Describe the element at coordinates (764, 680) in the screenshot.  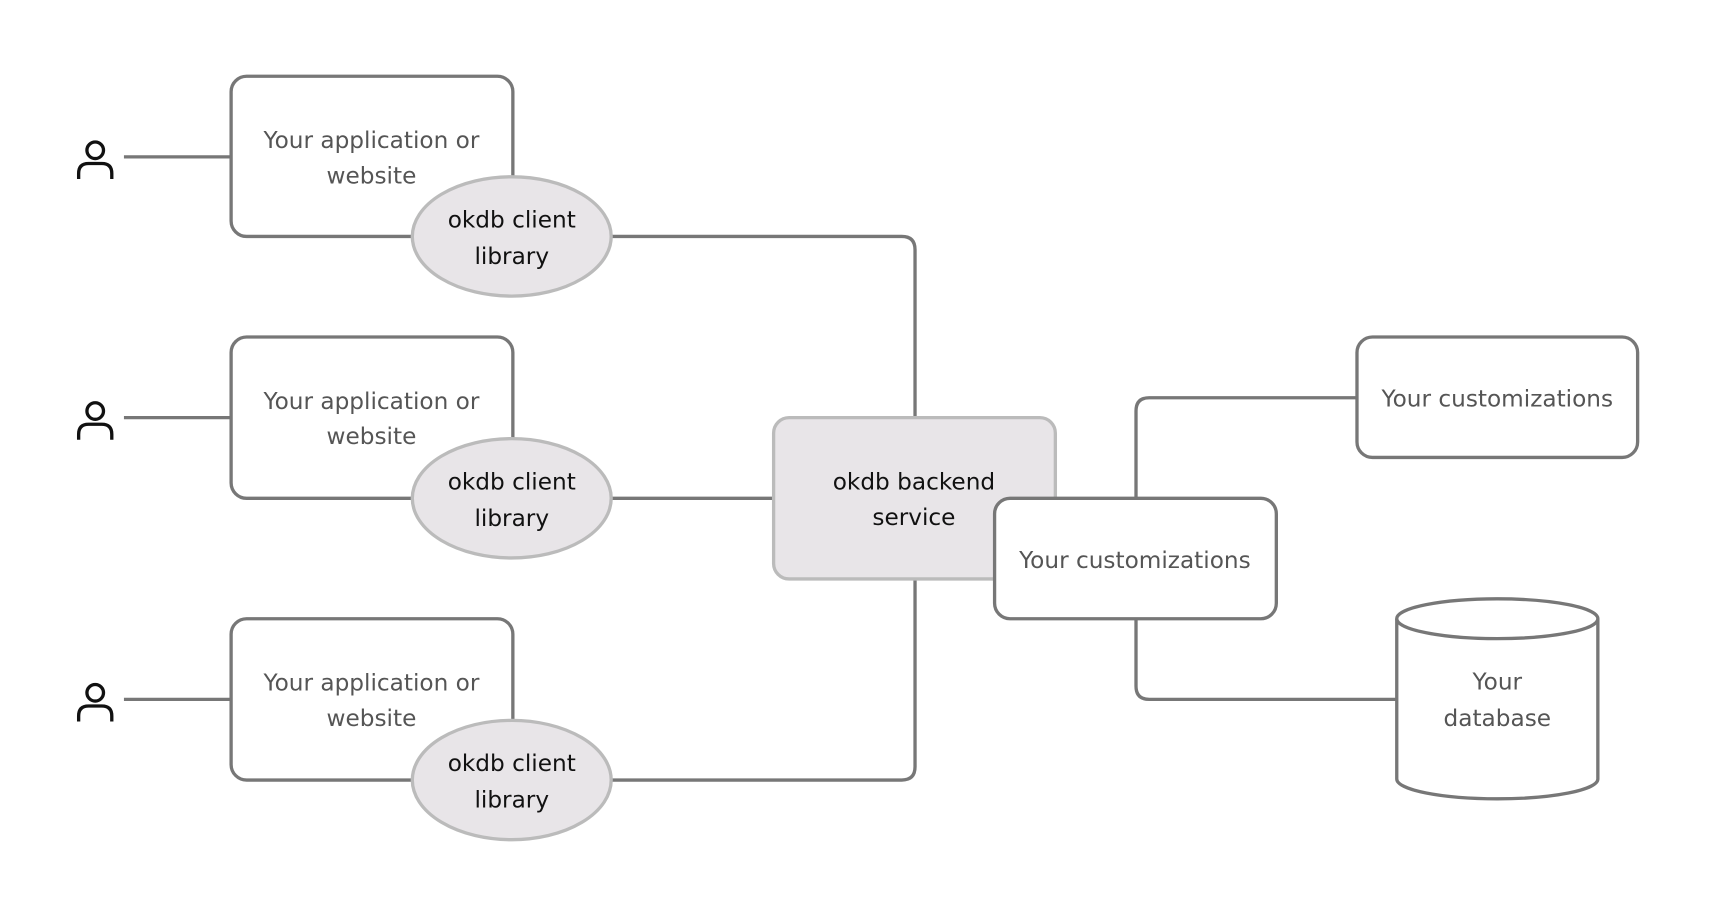
I see `connector-lib3-backend` at that location.